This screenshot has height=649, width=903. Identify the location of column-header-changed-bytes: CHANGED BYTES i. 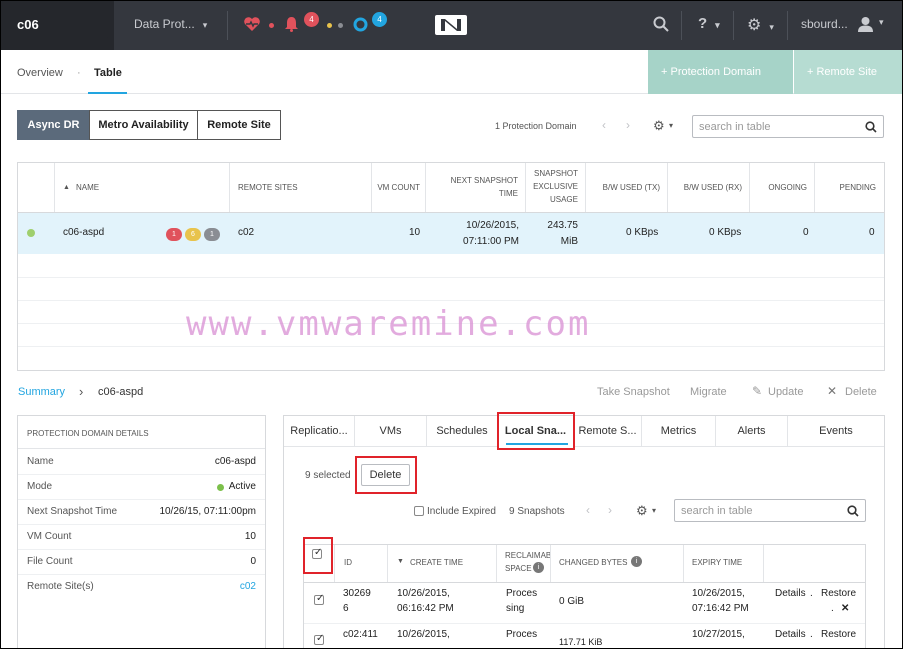
(617, 563).